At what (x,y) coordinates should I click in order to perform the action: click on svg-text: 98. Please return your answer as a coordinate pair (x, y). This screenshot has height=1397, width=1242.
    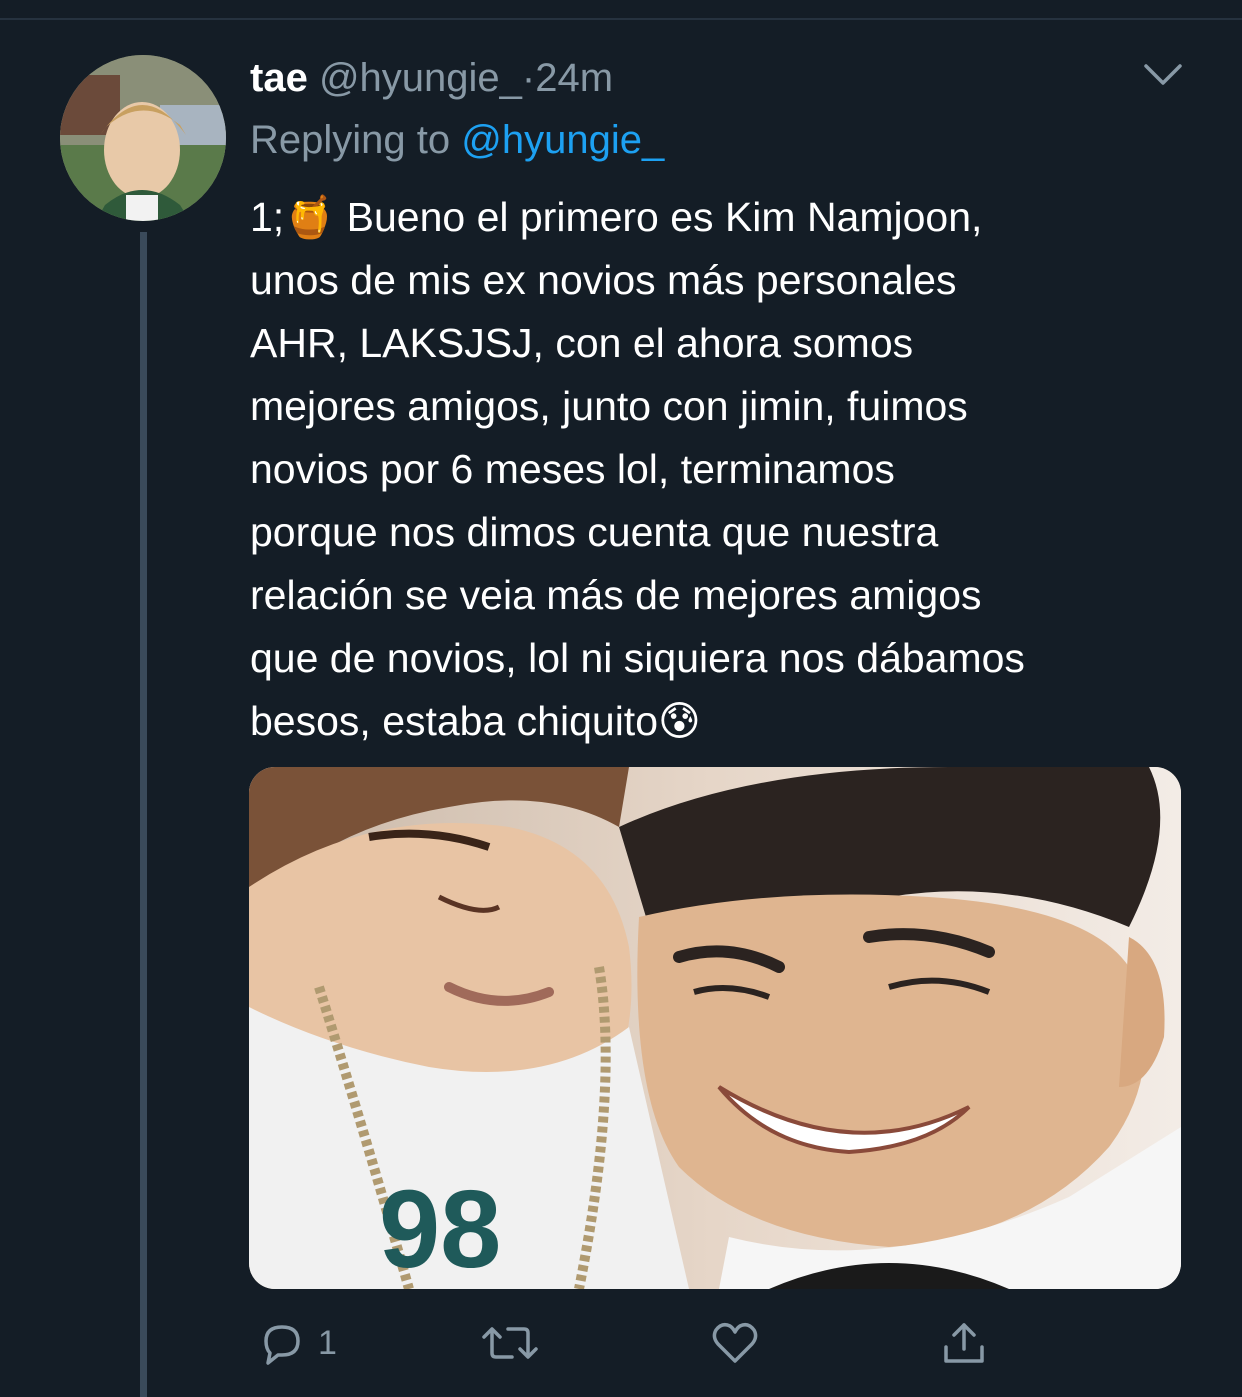
    Looking at the image, I should click on (440, 1228).